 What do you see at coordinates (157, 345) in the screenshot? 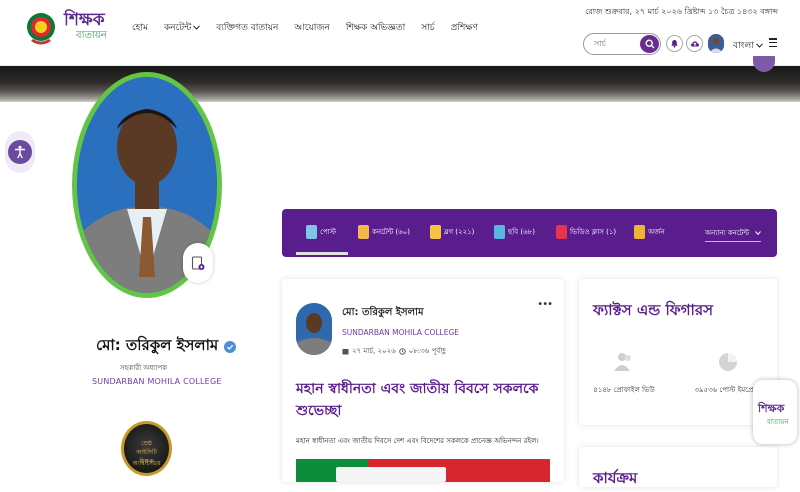
I see `profile-name-text: মো: তরিকুল ইসলাম` at bounding box center [157, 345].